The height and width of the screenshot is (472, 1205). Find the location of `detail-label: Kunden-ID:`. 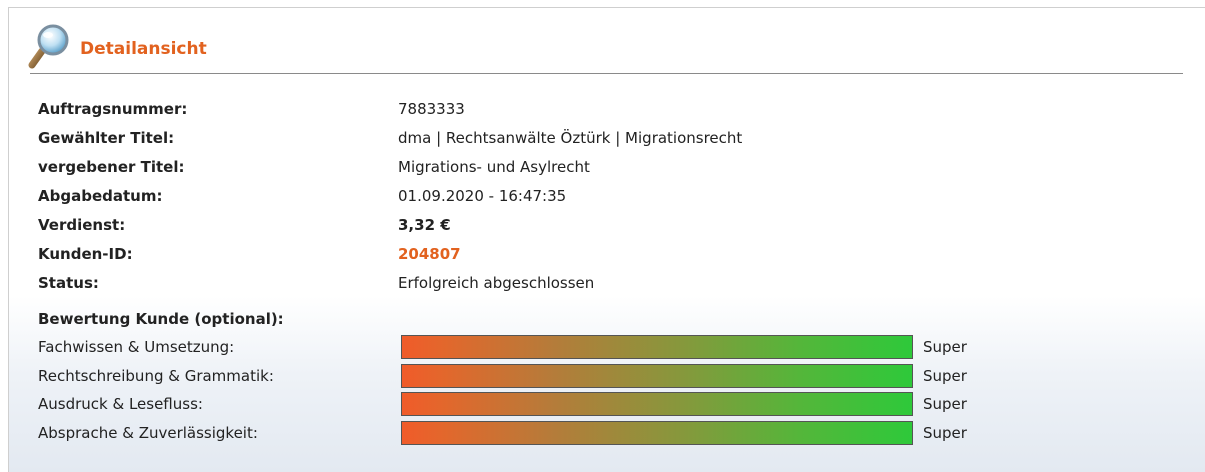

detail-label: Kunden-ID: is located at coordinates (85, 253).